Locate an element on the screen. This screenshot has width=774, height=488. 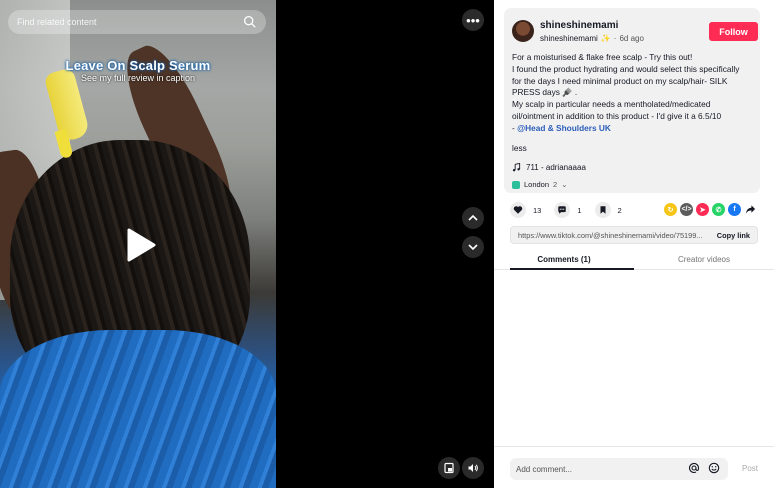
search-bar: Find related content is located at coordinates (137, 22).